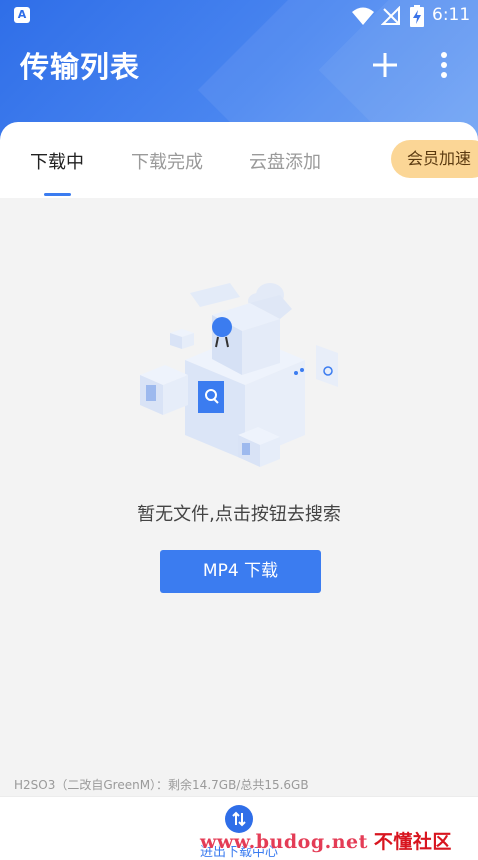 This screenshot has height=860, width=478. Describe the element at coordinates (412, 842) in the screenshot. I see `watermark-cn: 不懂社区` at that location.